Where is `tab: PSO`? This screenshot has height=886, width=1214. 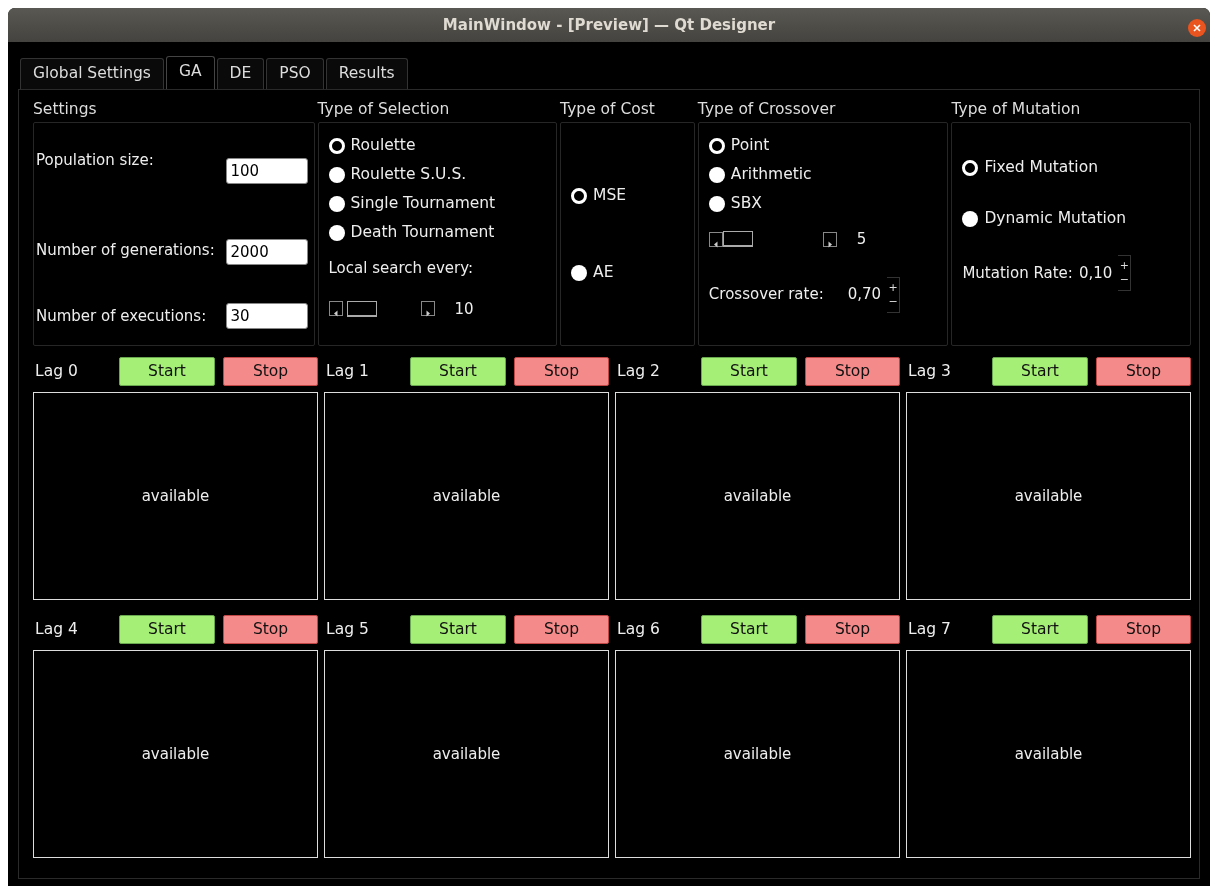
tab: PSO is located at coordinates (295, 73).